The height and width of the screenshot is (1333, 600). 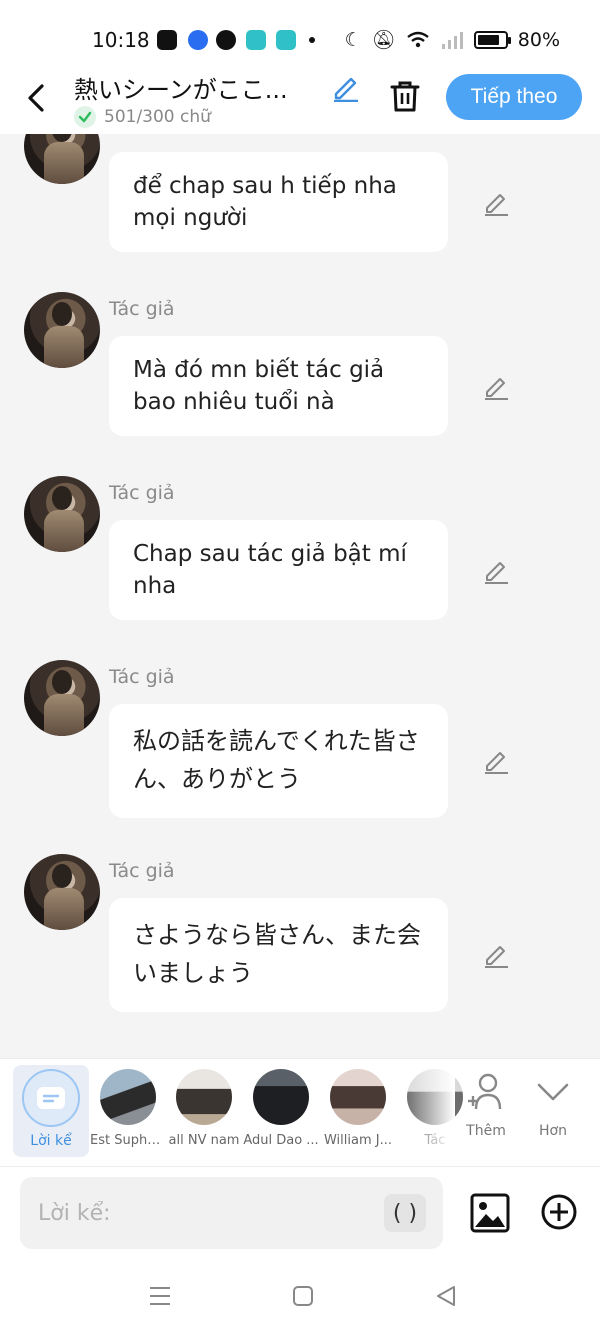 I want to click on signal-icon, so click(x=452, y=40).